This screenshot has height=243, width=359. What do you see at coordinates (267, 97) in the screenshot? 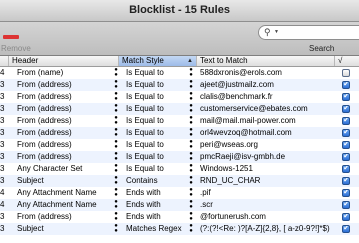
I see `rule-text: clalis@benchmark.fr` at bounding box center [267, 97].